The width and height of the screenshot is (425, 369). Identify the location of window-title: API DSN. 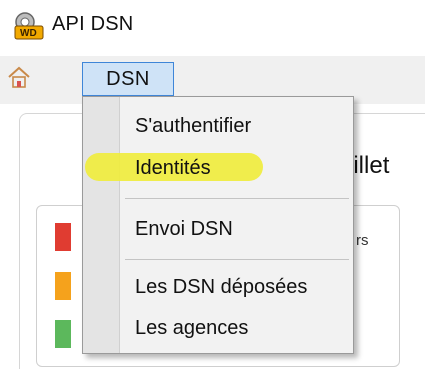
(93, 24).